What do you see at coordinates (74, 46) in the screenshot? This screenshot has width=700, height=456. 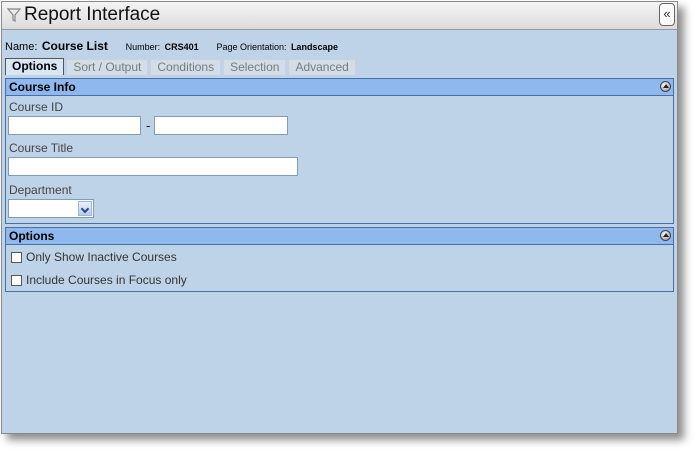 I see `report-name: Course List` at bounding box center [74, 46].